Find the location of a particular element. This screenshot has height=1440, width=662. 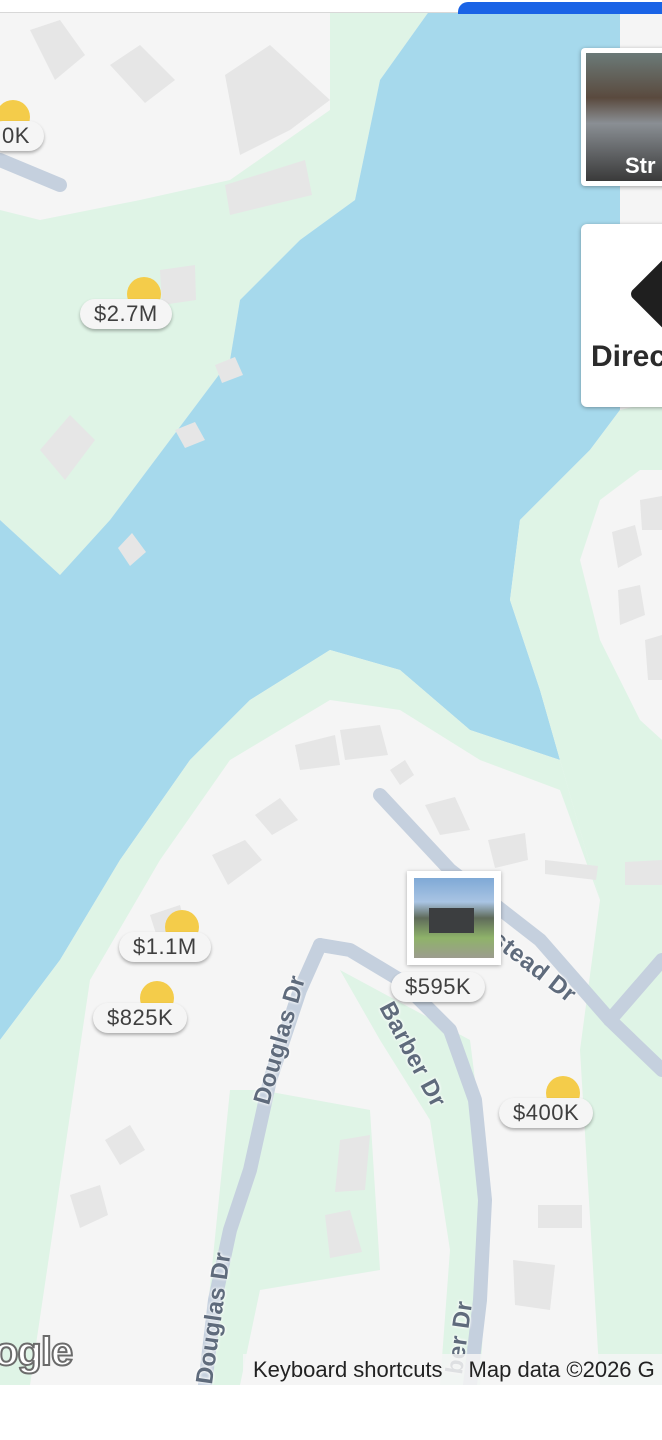

listing-photo is located at coordinates (454, 918).